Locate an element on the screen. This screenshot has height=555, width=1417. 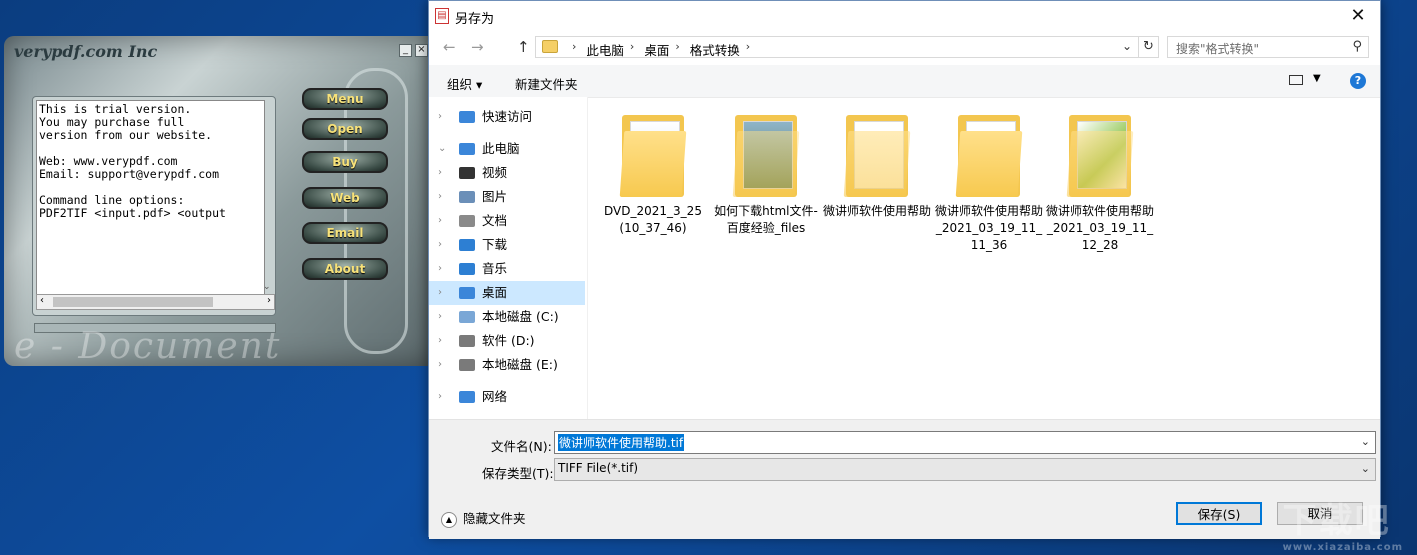
navigation-bar: ← → ↑ › 此电脑 › 桌面 › 格式转换 › ⌄ ↻ 搜索"格式转换" ⚲ is located at coordinates (904, 47).